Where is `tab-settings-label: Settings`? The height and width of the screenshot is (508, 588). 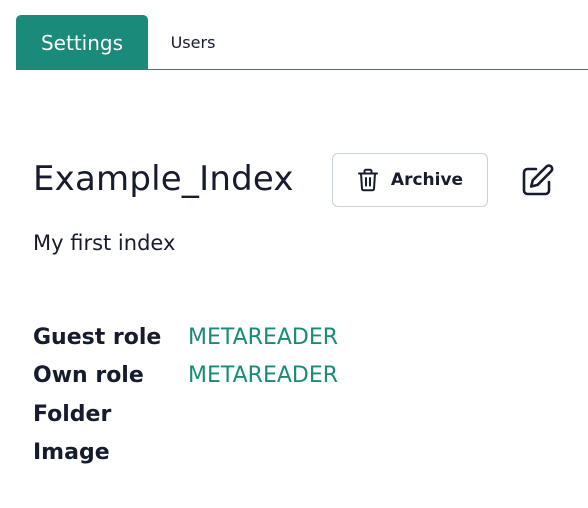
tab-settings-label: Settings is located at coordinates (82, 42).